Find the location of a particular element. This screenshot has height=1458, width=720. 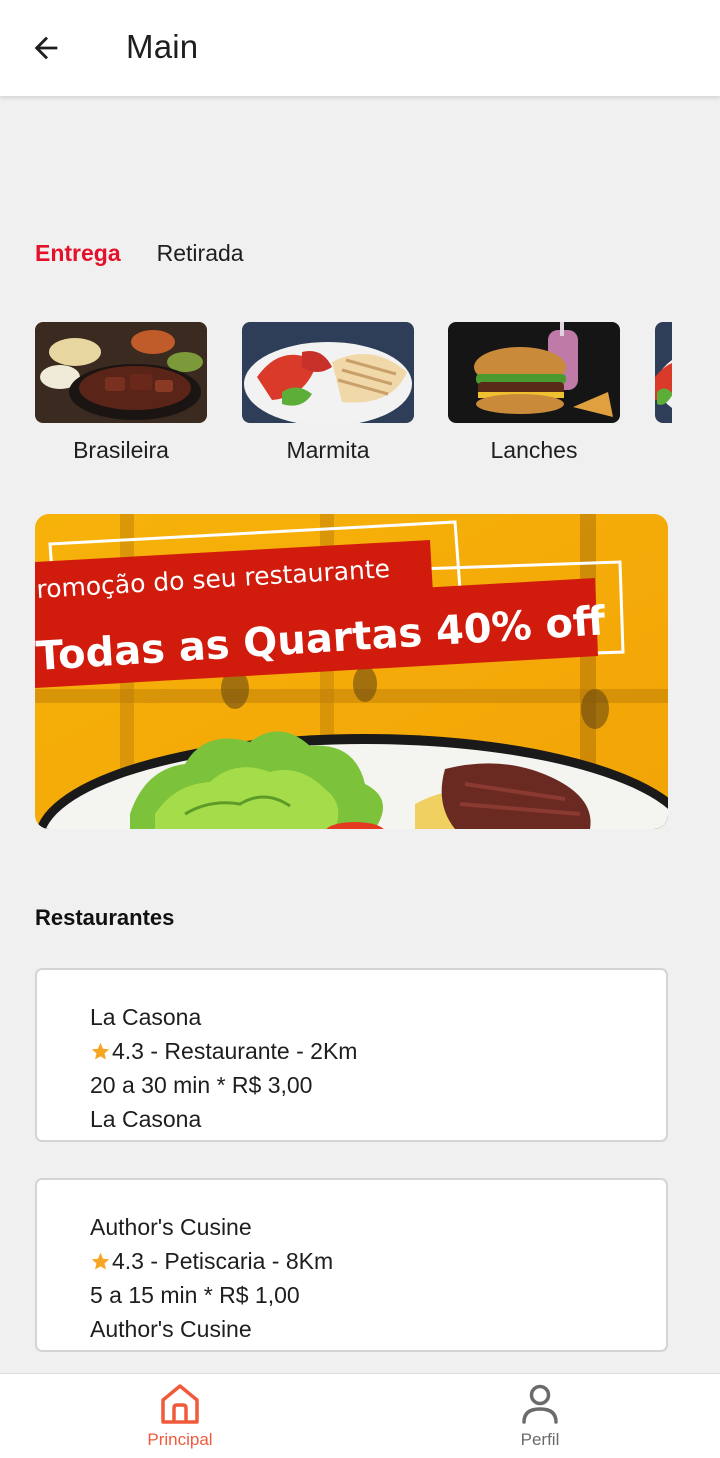

restaurant-rating-line: 4.3 - Restaurante - 2Km is located at coordinates (223, 1051).